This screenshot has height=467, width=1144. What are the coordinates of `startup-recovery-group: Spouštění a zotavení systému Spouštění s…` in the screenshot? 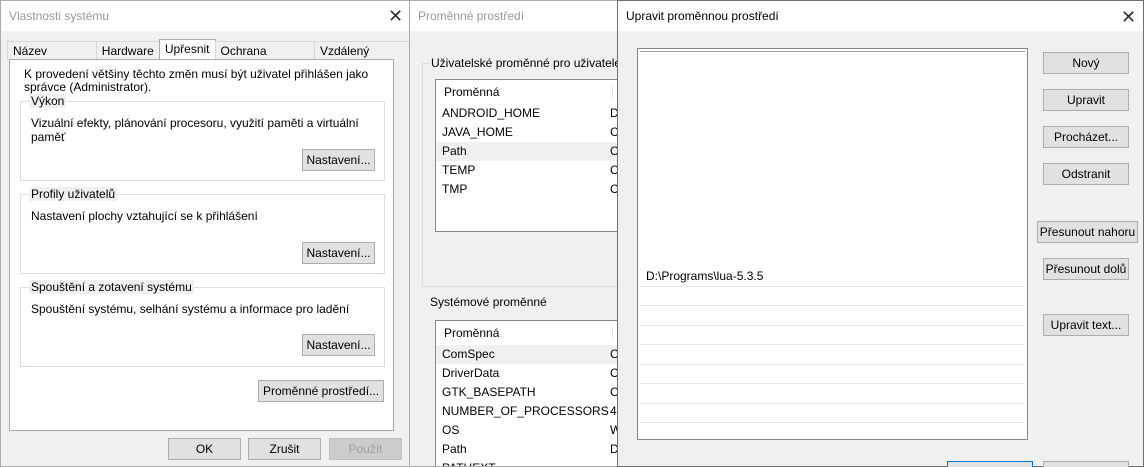 It's located at (202, 323).